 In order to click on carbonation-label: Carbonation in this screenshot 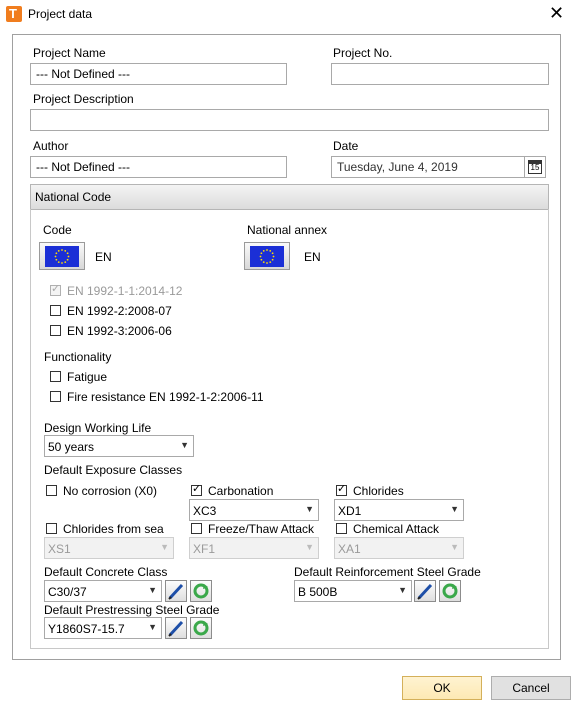, I will do `click(241, 491)`.